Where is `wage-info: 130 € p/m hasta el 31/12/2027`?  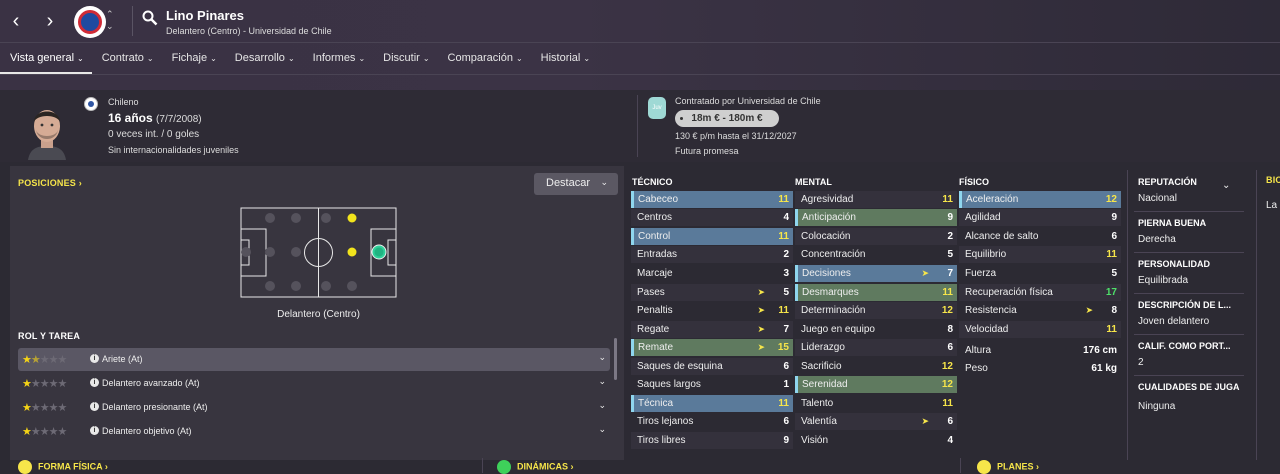
wage-info: 130 € p/m hasta el 31/12/2027 is located at coordinates (736, 136).